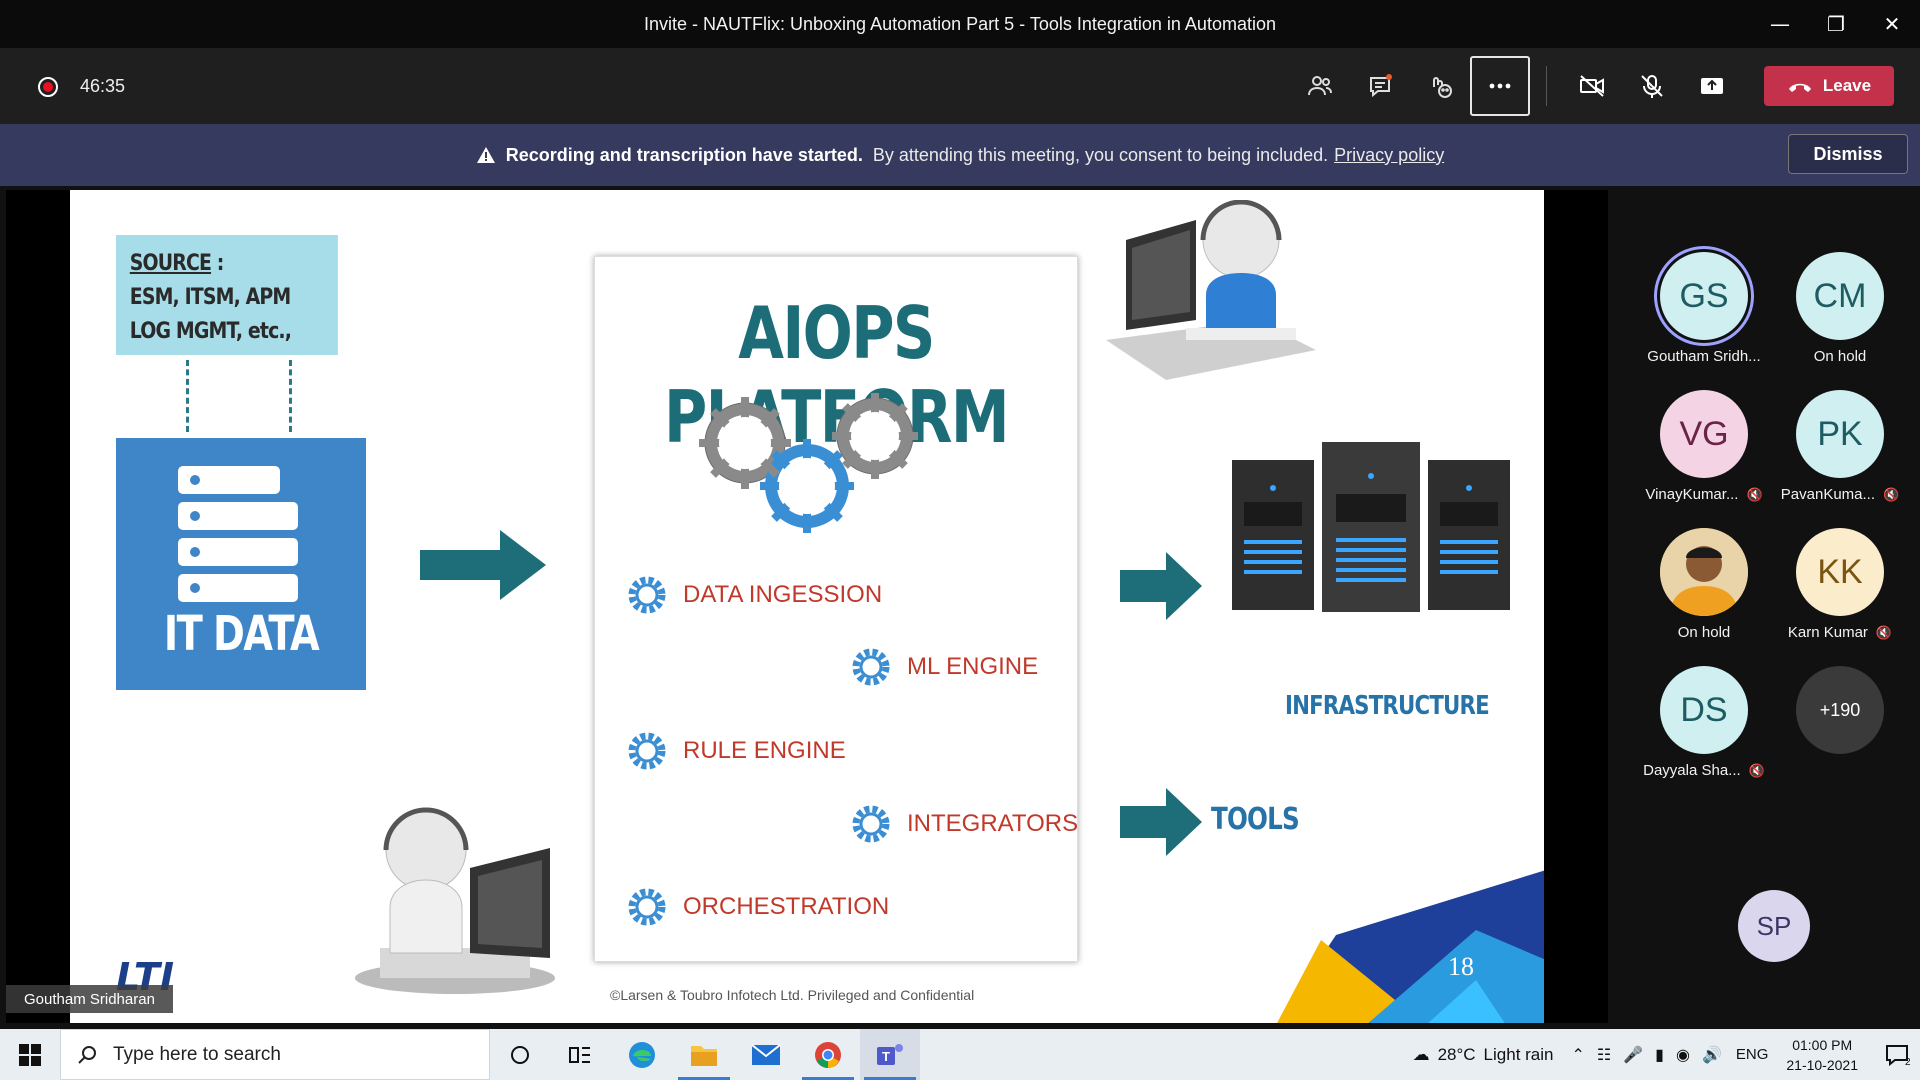  What do you see at coordinates (197, 1054) in the screenshot?
I see `search-placeholder: Type here to search` at bounding box center [197, 1054].